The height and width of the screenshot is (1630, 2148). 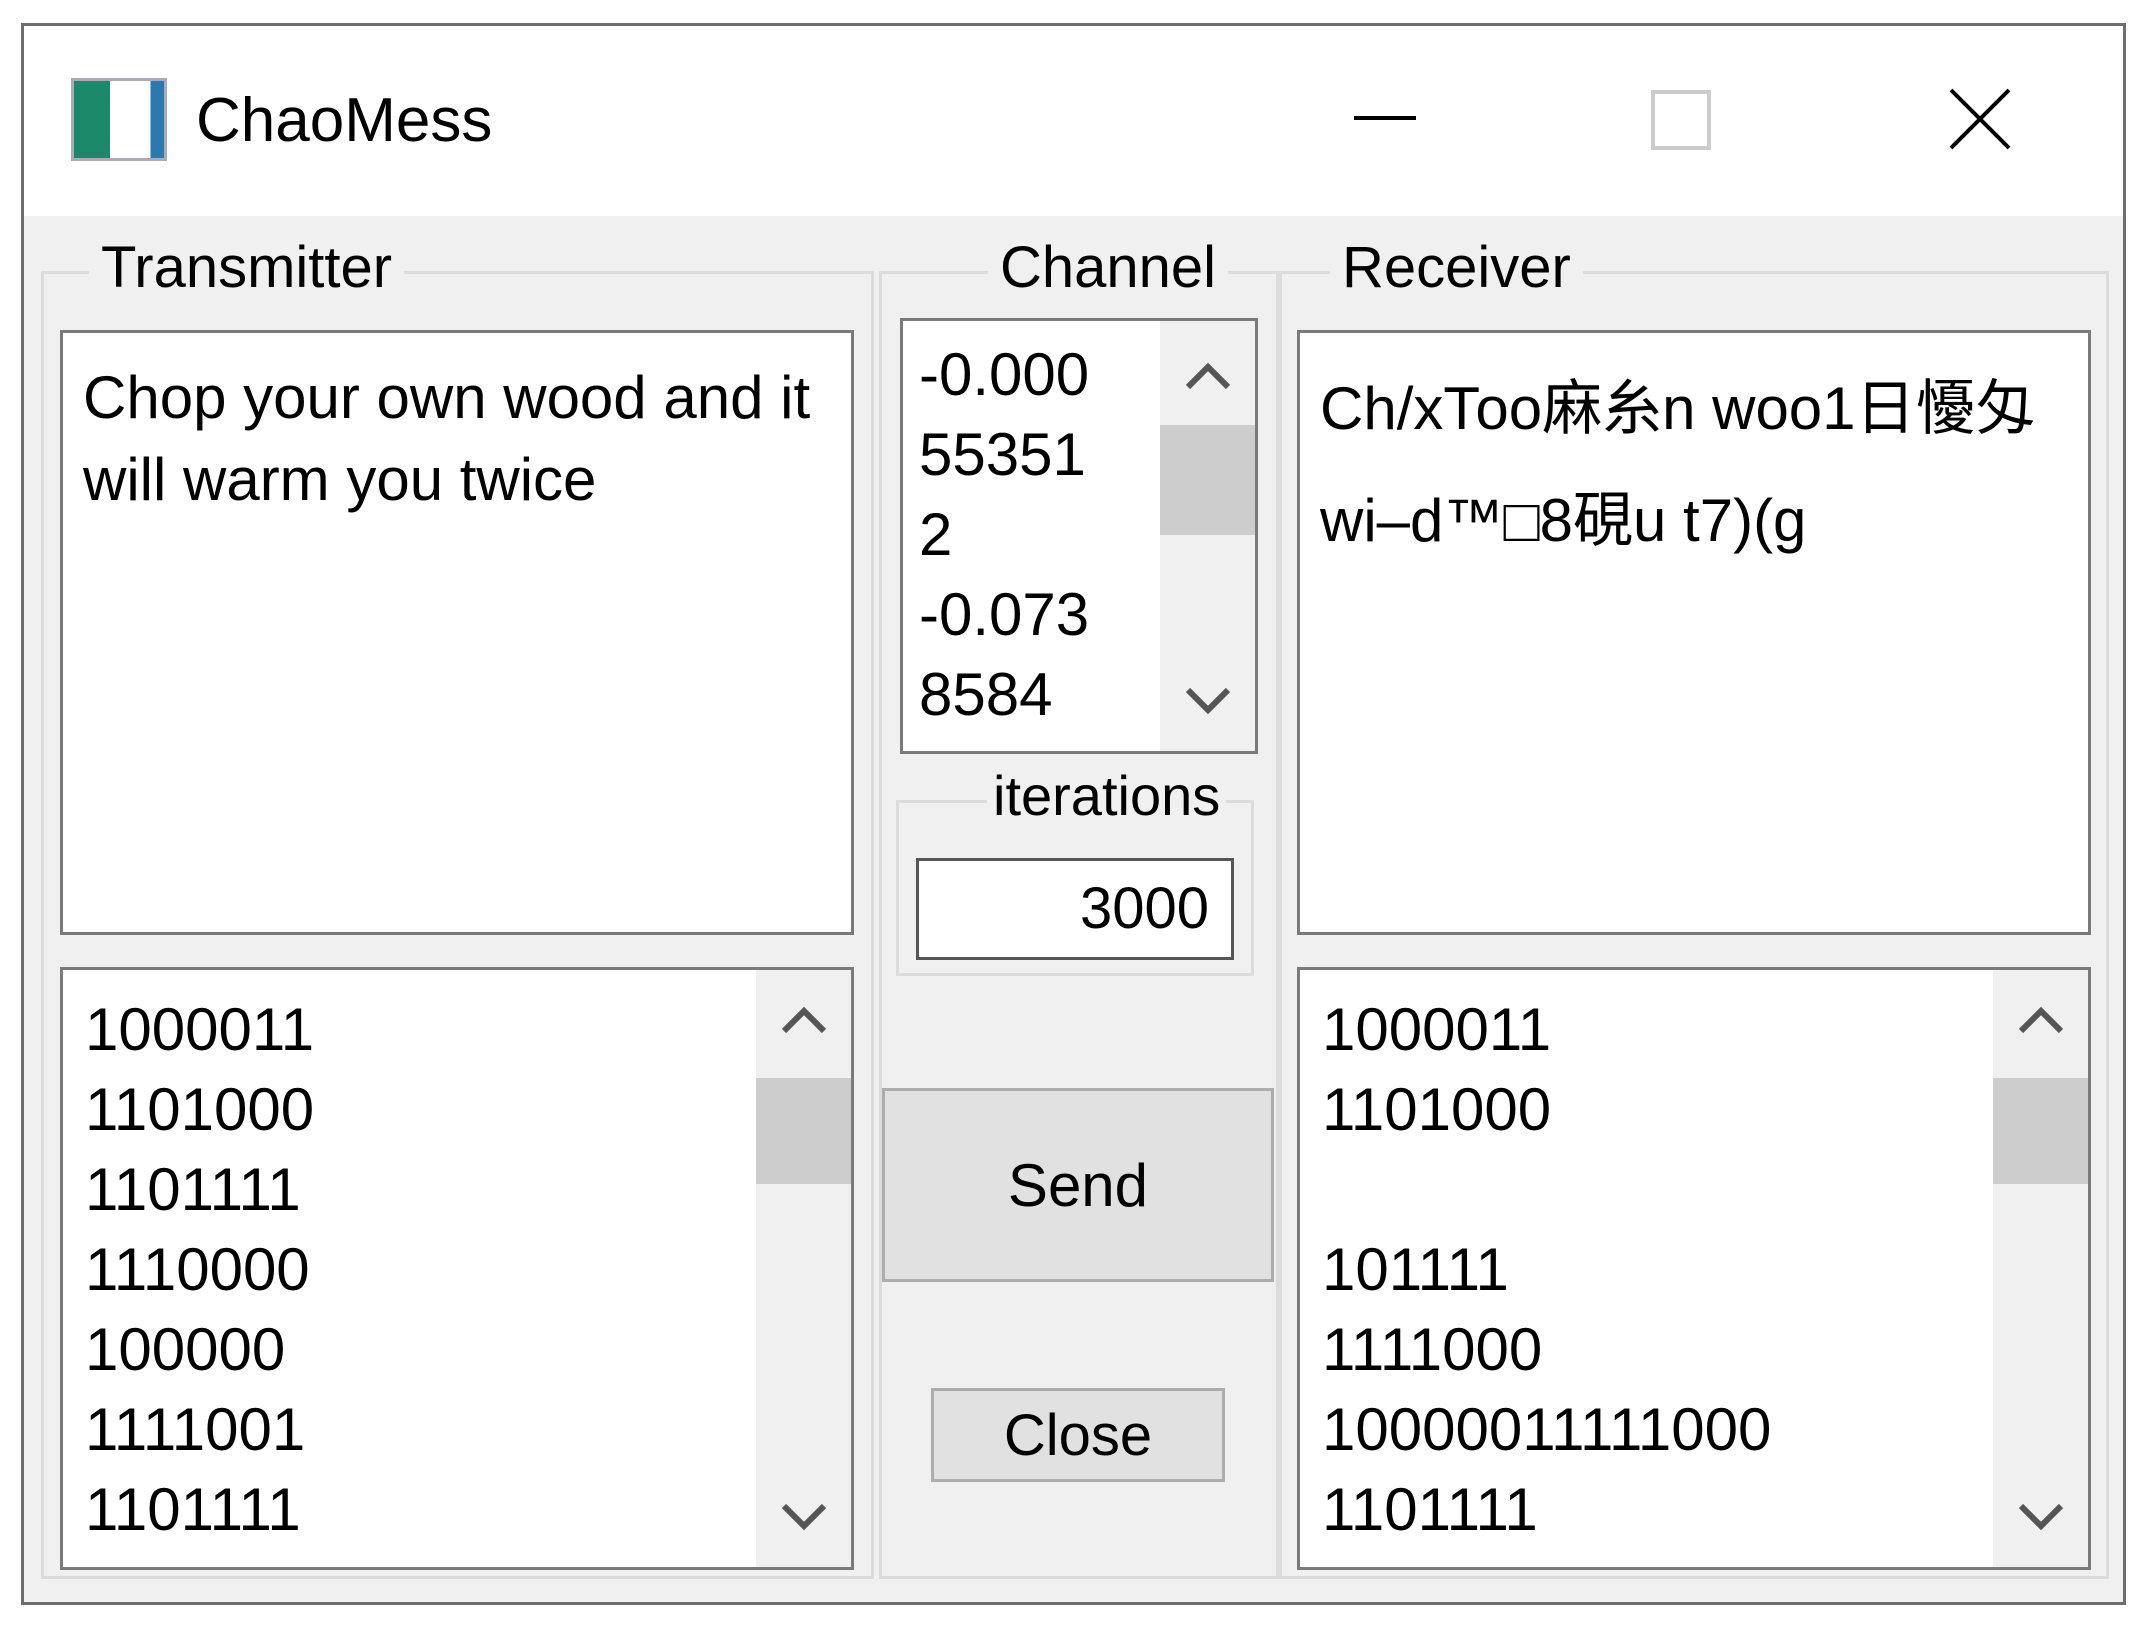 I want to click on maximize-icon, so click(x=1681, y=120).